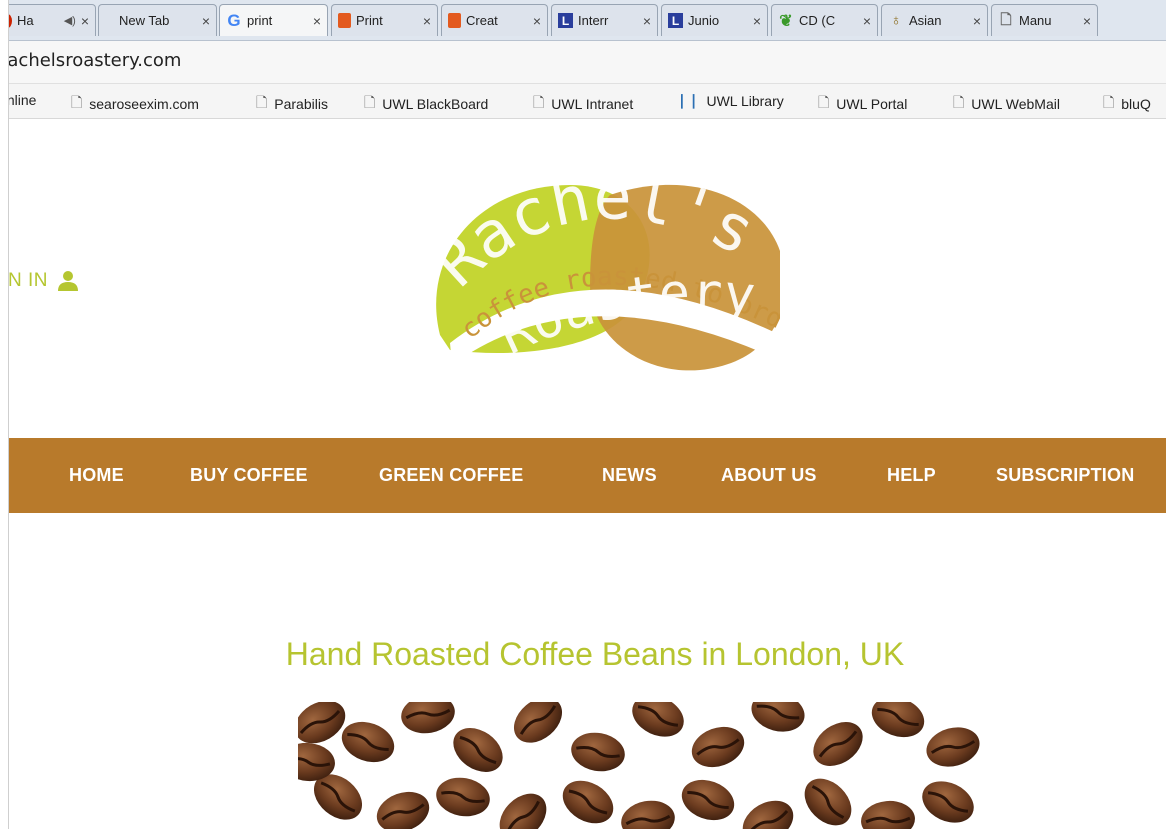 Image resolution: width=1166 pixels, height=829 pixels. What do you see at coordinates (1065, 475) in the screenshot?
I see `nav-subscription: SUBSCRIPTION` at bounding box center [1065, 475].